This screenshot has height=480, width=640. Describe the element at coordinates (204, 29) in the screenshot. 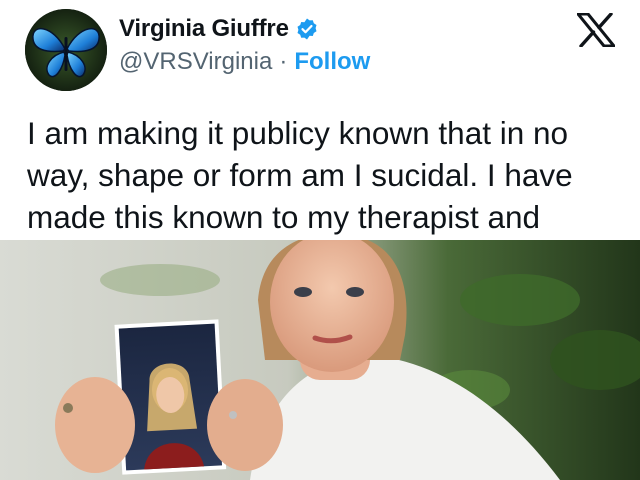

I see `display-name: Virginia Giuffre` at that location.